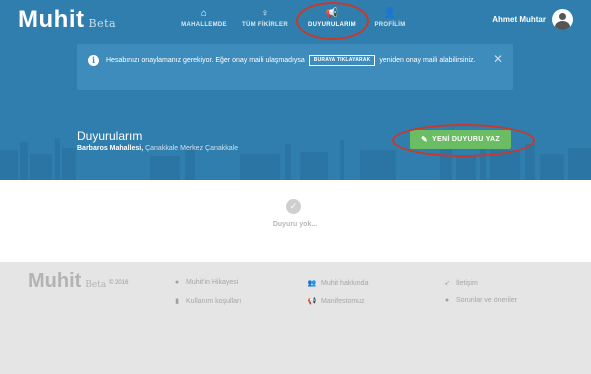  I want to click on brand-logo: Muhit Beta, so click(67, 20).